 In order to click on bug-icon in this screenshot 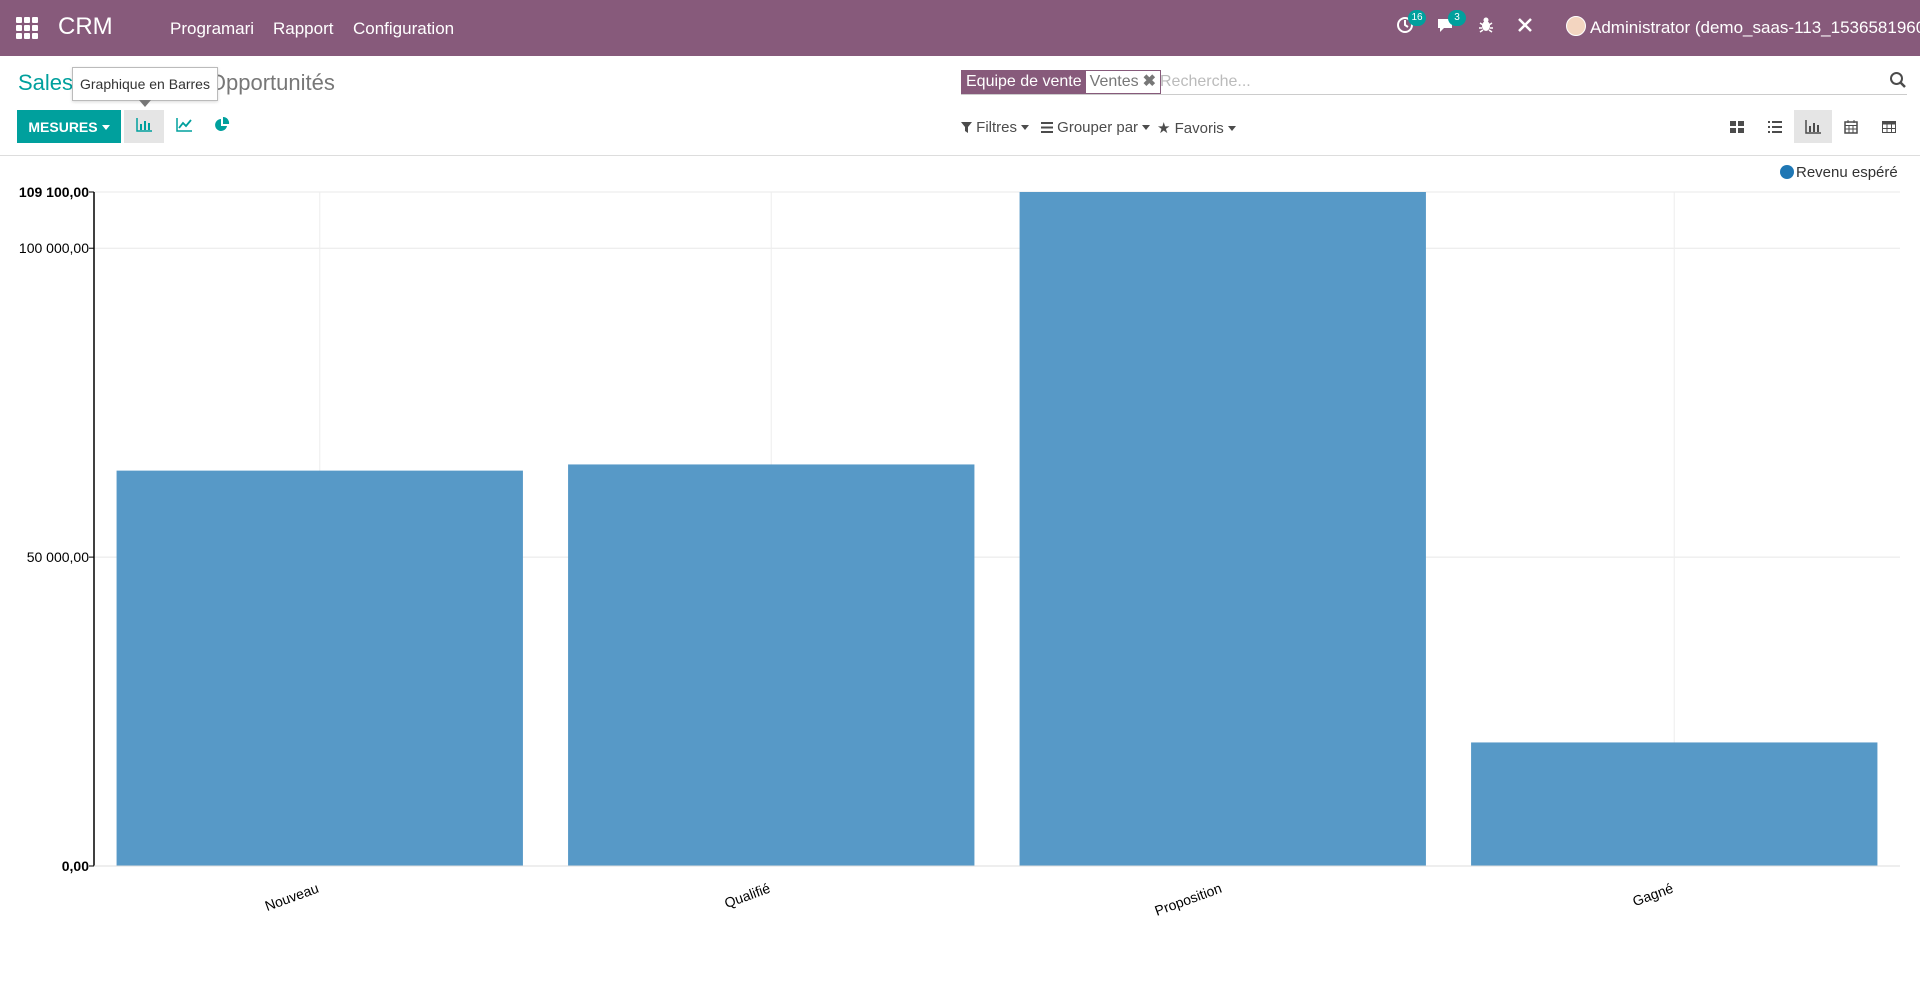, I will do `click(1486, 25)`.